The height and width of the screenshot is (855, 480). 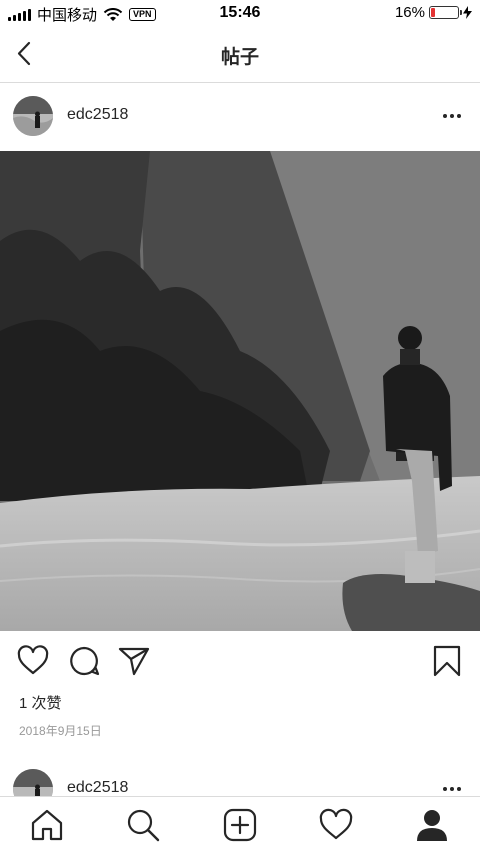 What do you see at coordinates (409, 12) in the screenshot?
I see `battery-percent: 16%` at bounding box center [409, 12].